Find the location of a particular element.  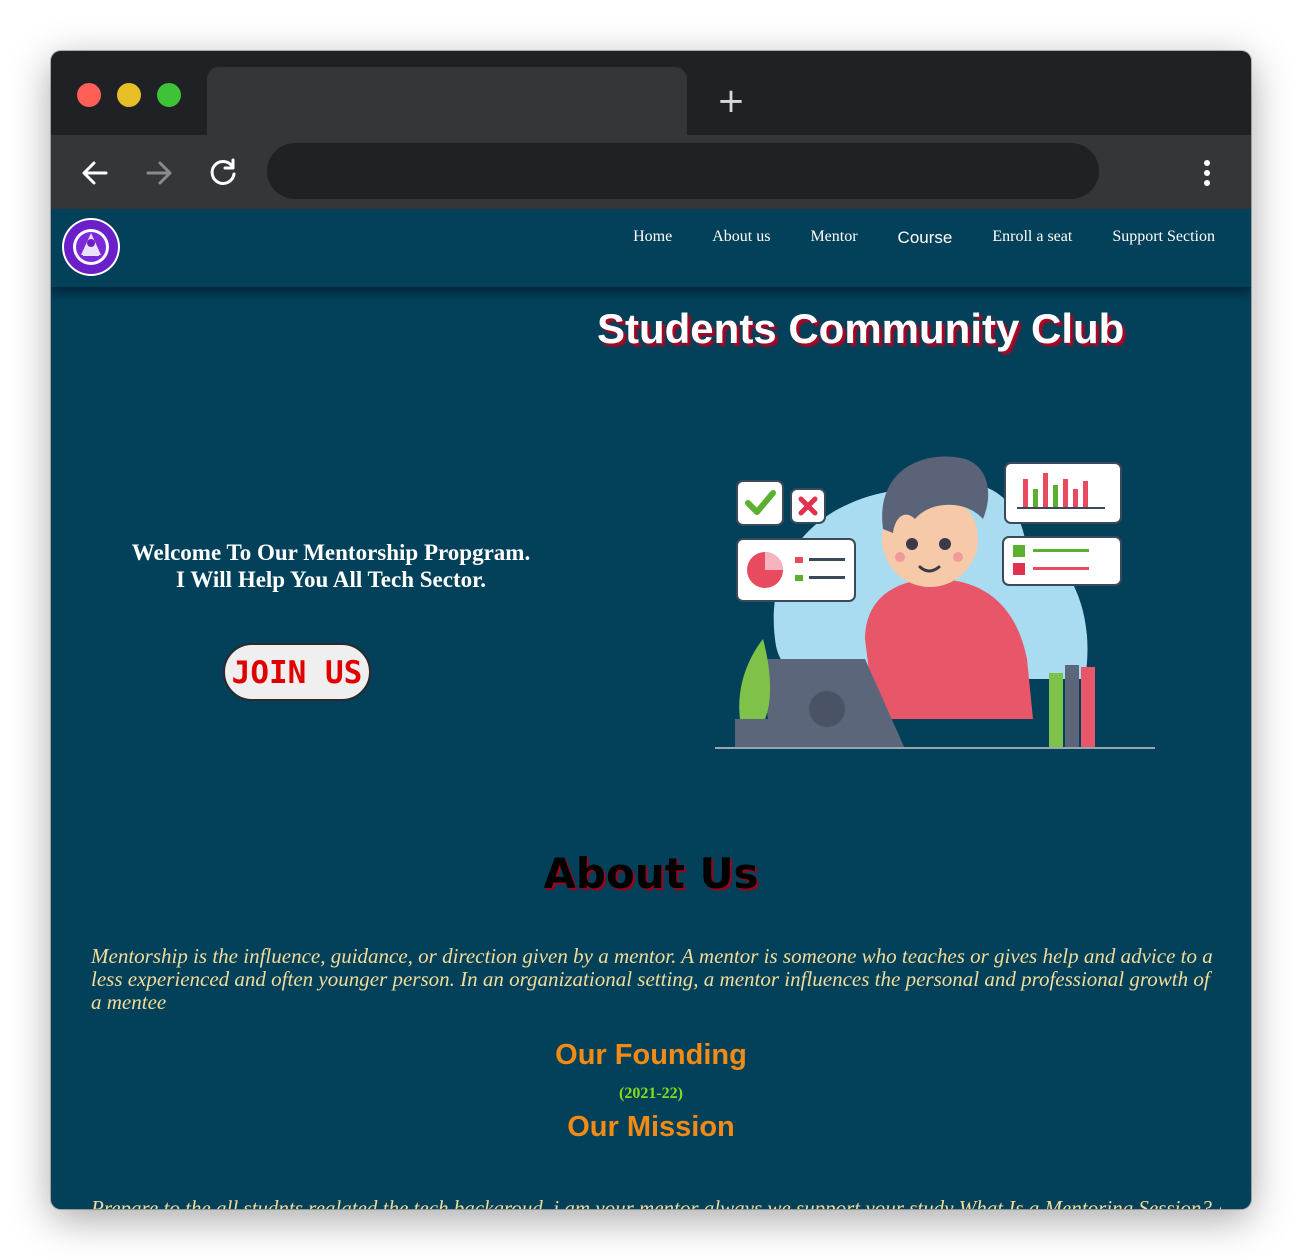

address-bar is located at coordinates (683, 171).